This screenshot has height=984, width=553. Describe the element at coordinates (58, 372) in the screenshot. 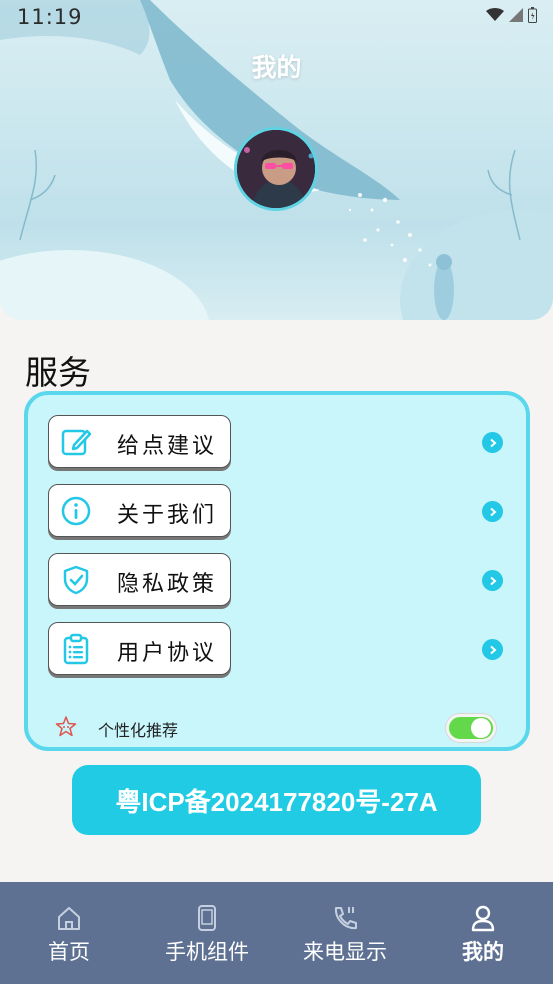

I see `services-title: 服务` at that location.